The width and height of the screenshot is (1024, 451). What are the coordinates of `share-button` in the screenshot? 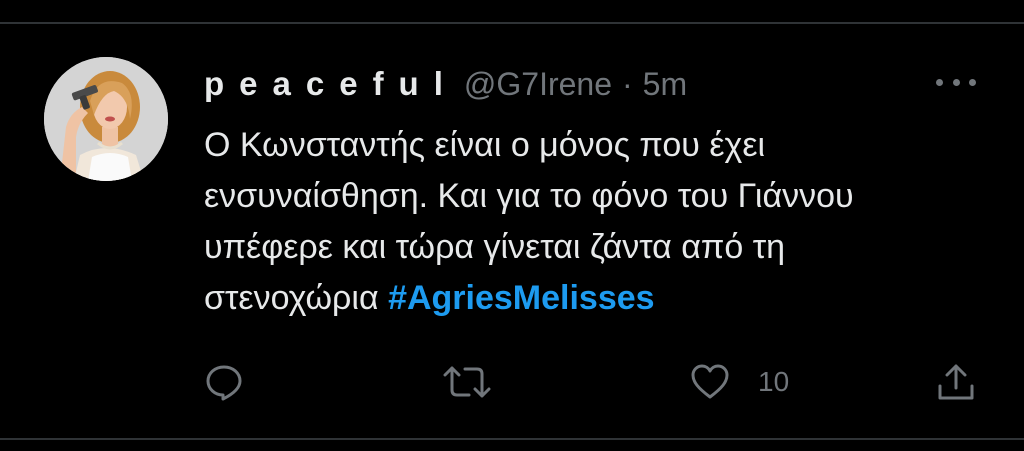 It's located at (956, 382).